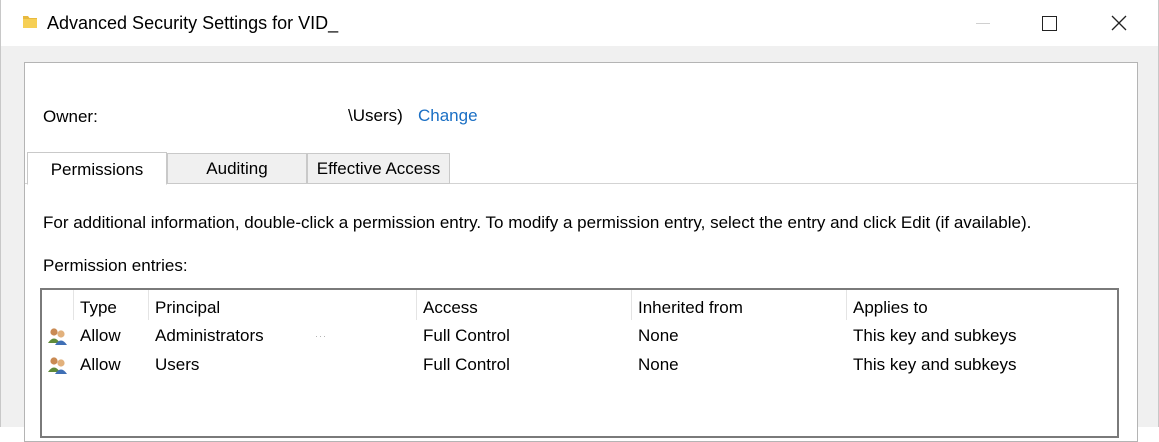 The width and height of the screenshot is (1159, 442). Describe the element at coordinates (321, 336) in the screenshot. I see `redacted-text: ···` at that location.